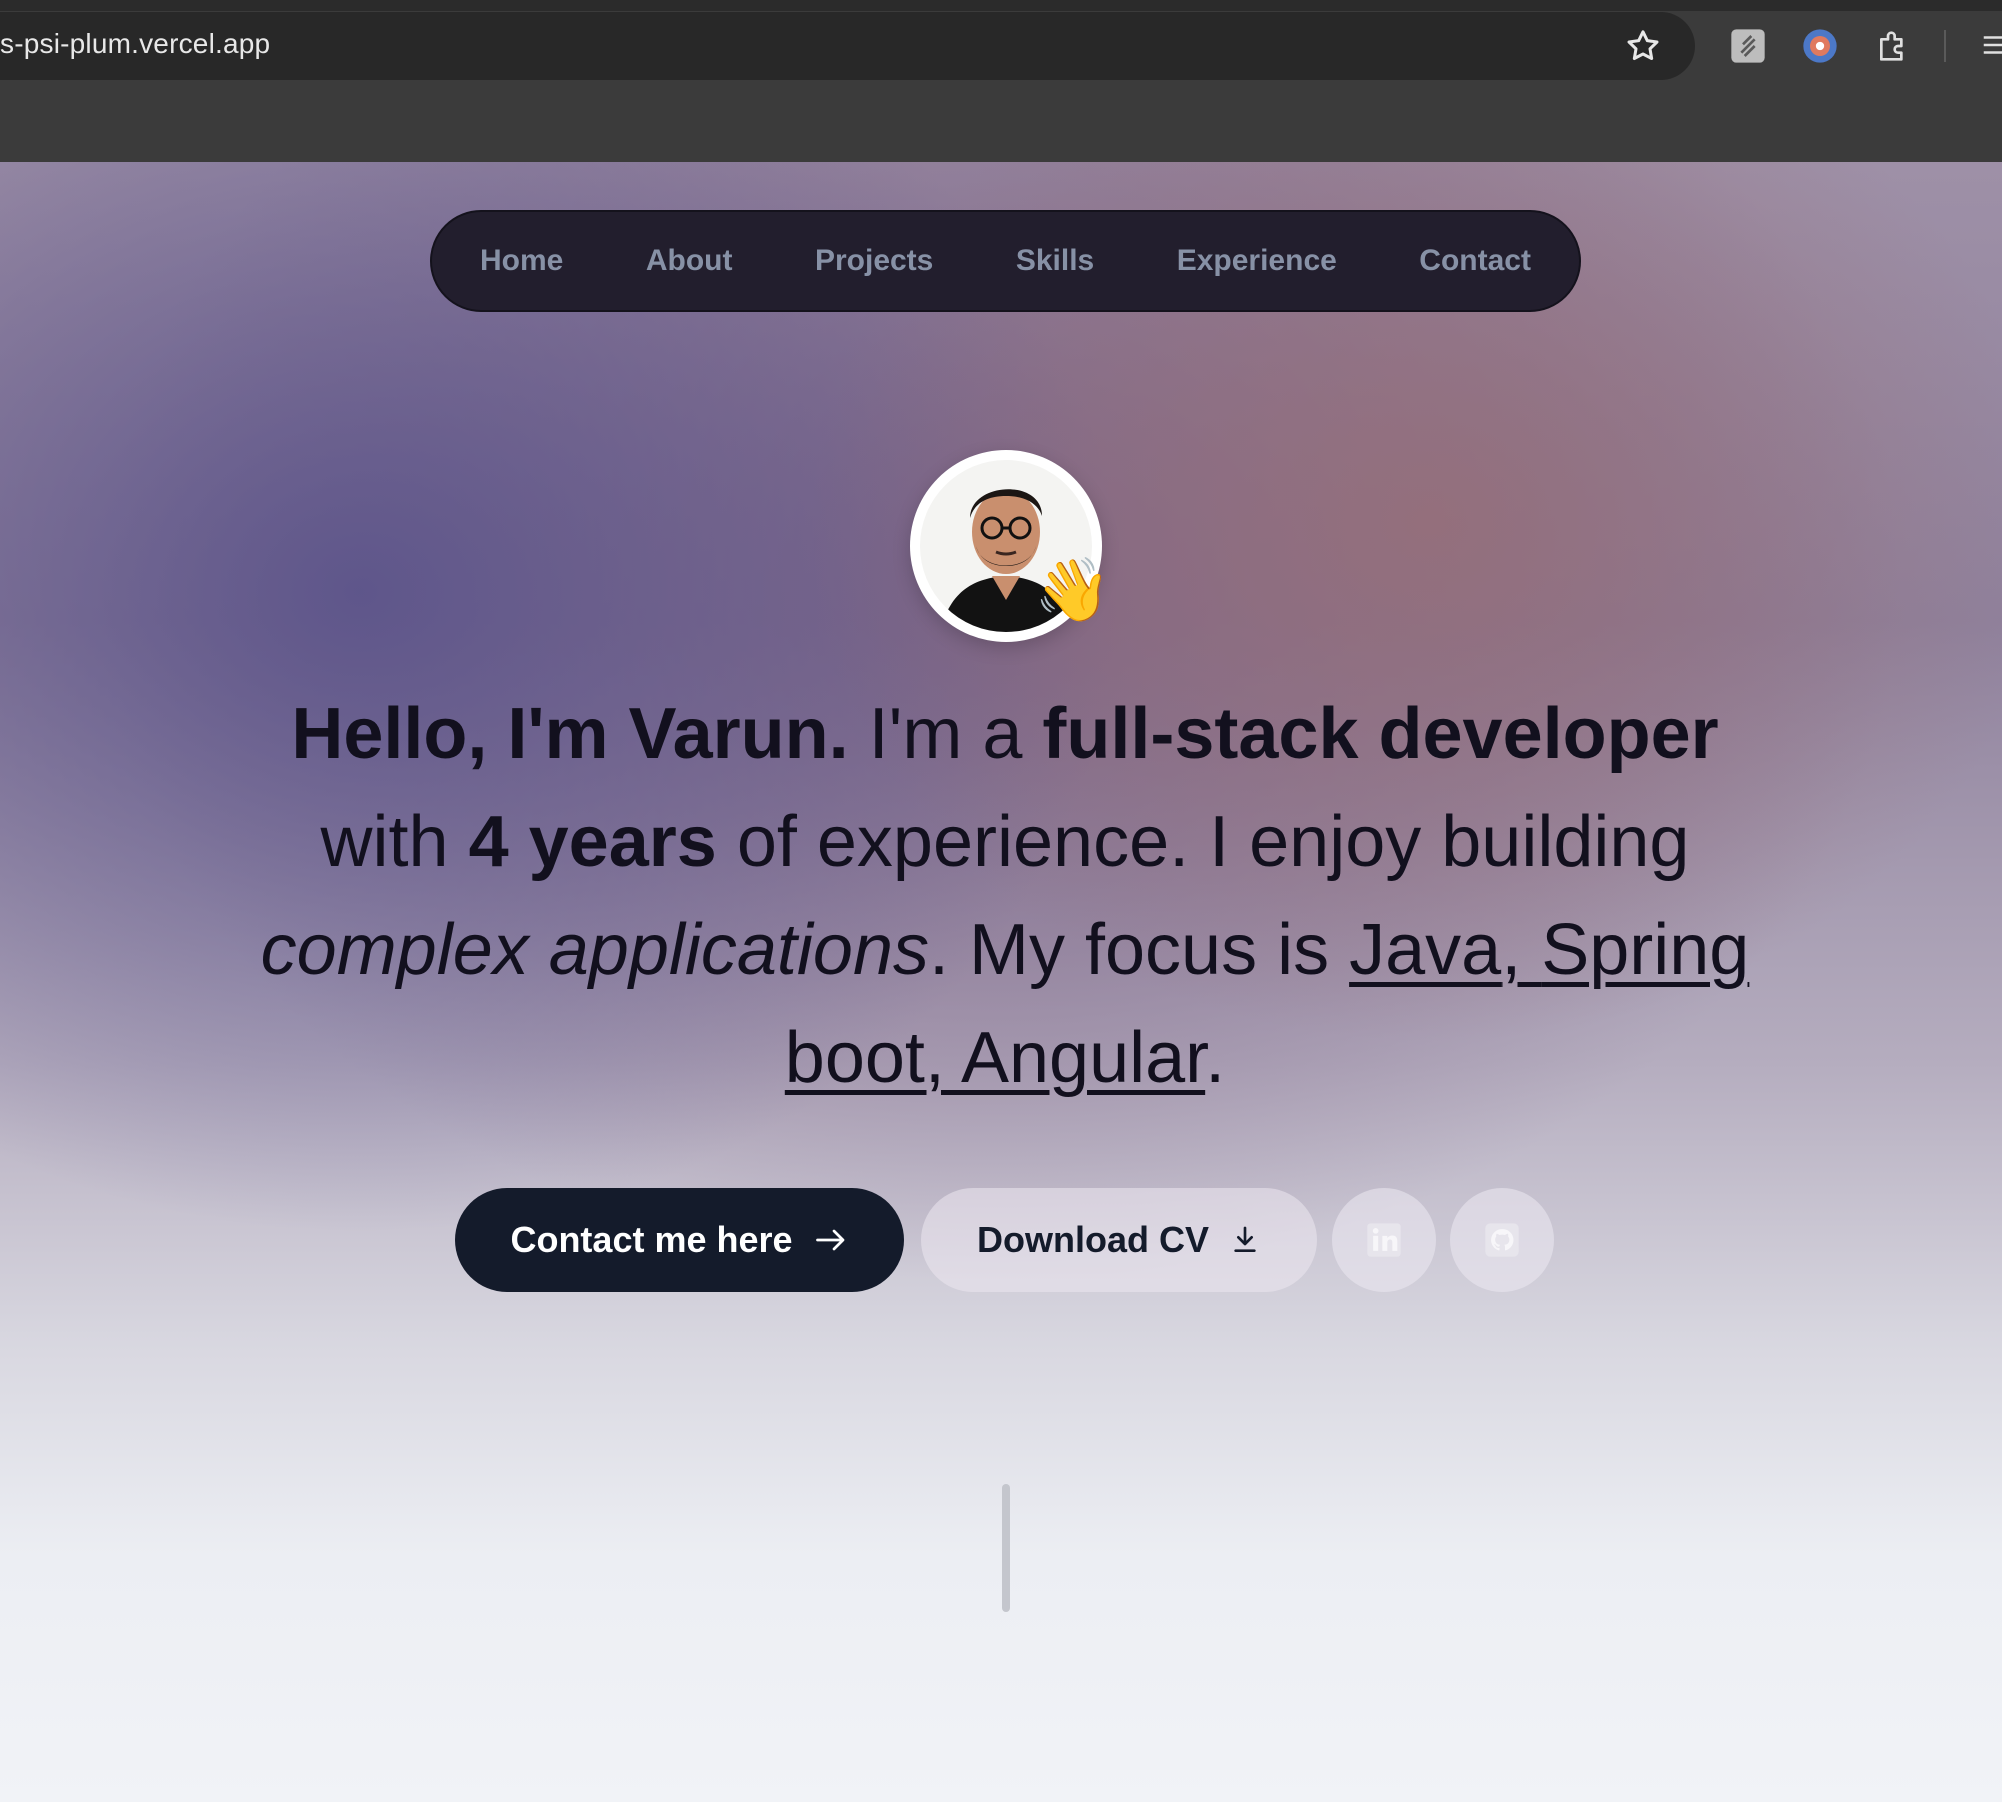 This screenshot has width=2002, height=1802. Describe the element at coordinates (1245, 1239) in the screenshot. I see `download-icon` at that location.